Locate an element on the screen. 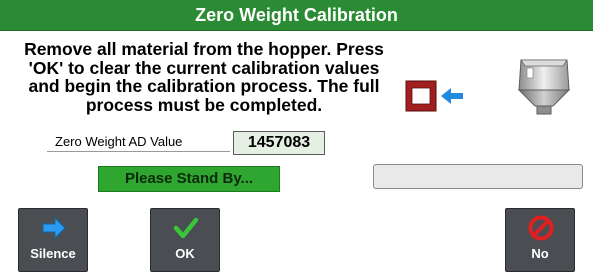 The height and width of the screenshot is (272, 593). silence-button: Silence is located at coordinates (53, 240).